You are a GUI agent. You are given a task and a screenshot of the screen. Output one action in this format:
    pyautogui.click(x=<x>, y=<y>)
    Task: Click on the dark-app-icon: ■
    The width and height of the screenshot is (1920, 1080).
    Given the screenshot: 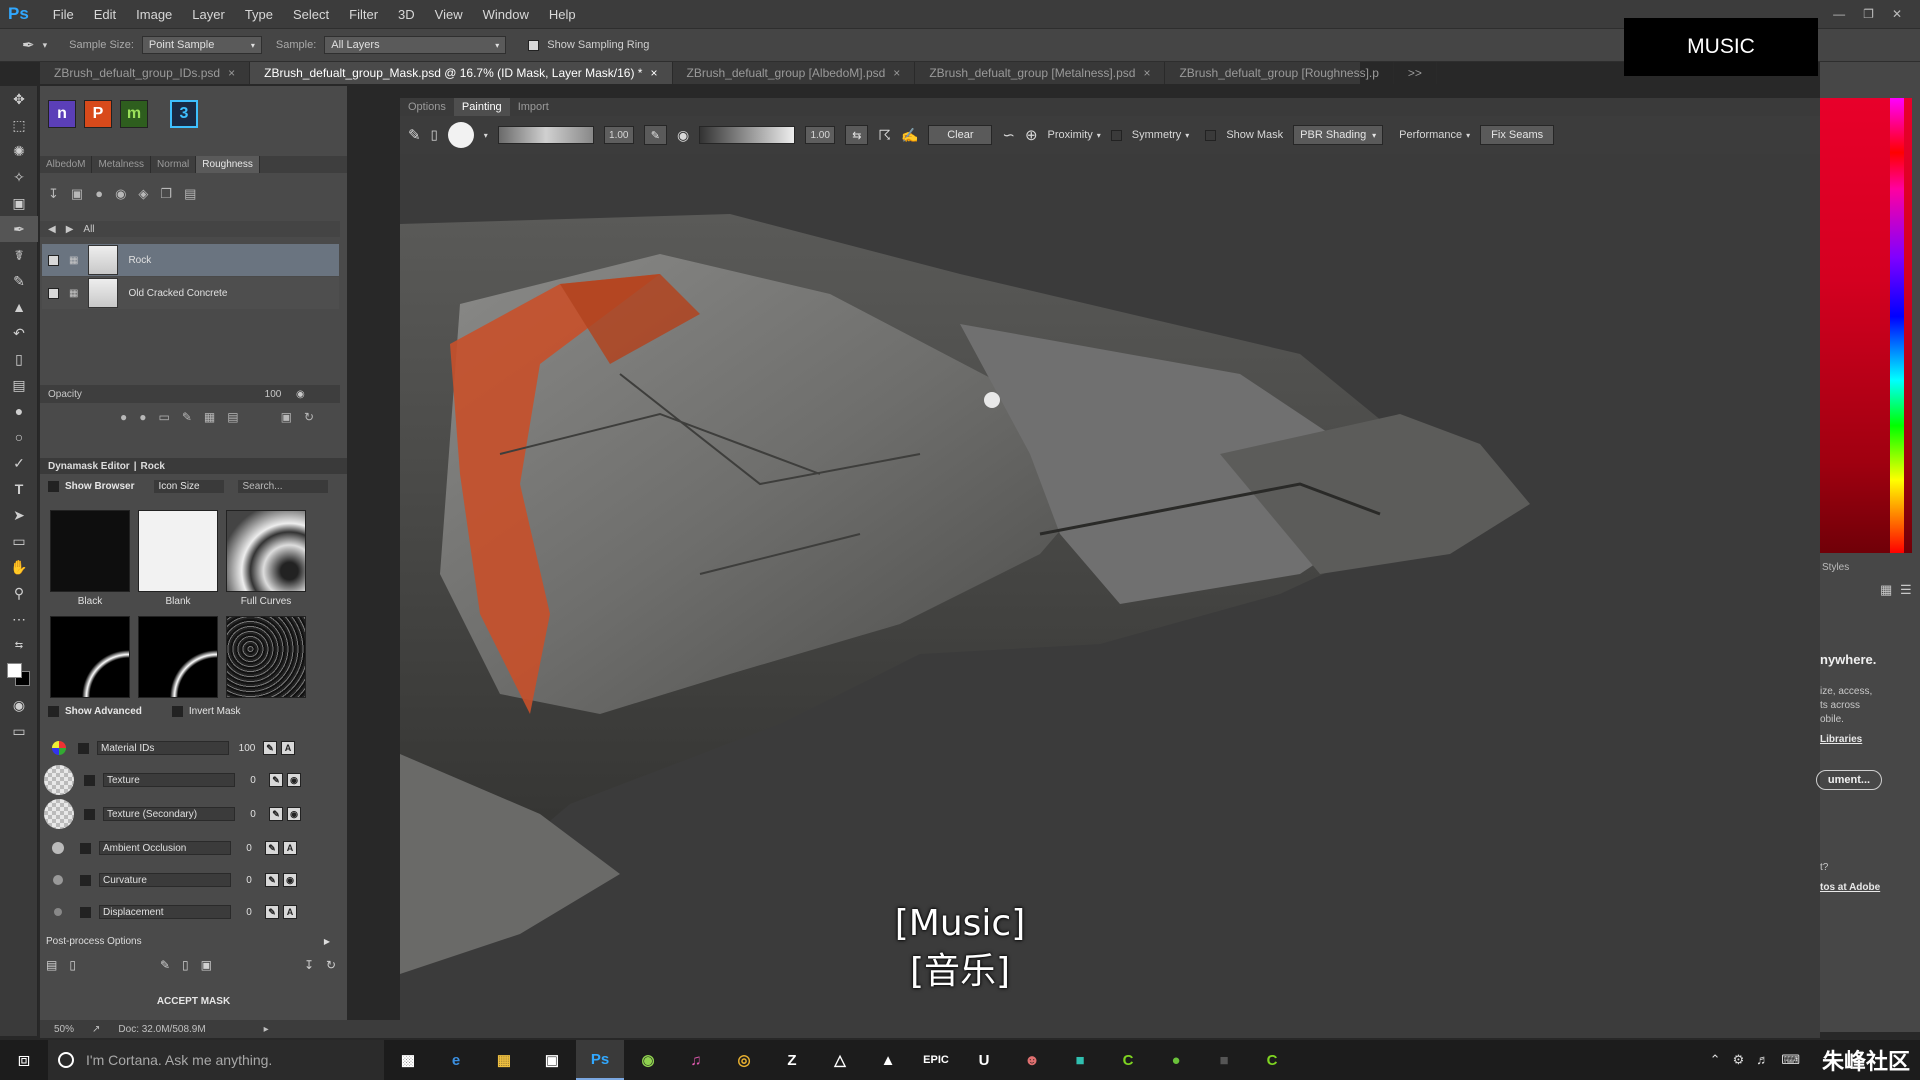 What is the action you would take?
    pyautogui.click(x=1224, y=1060)
    